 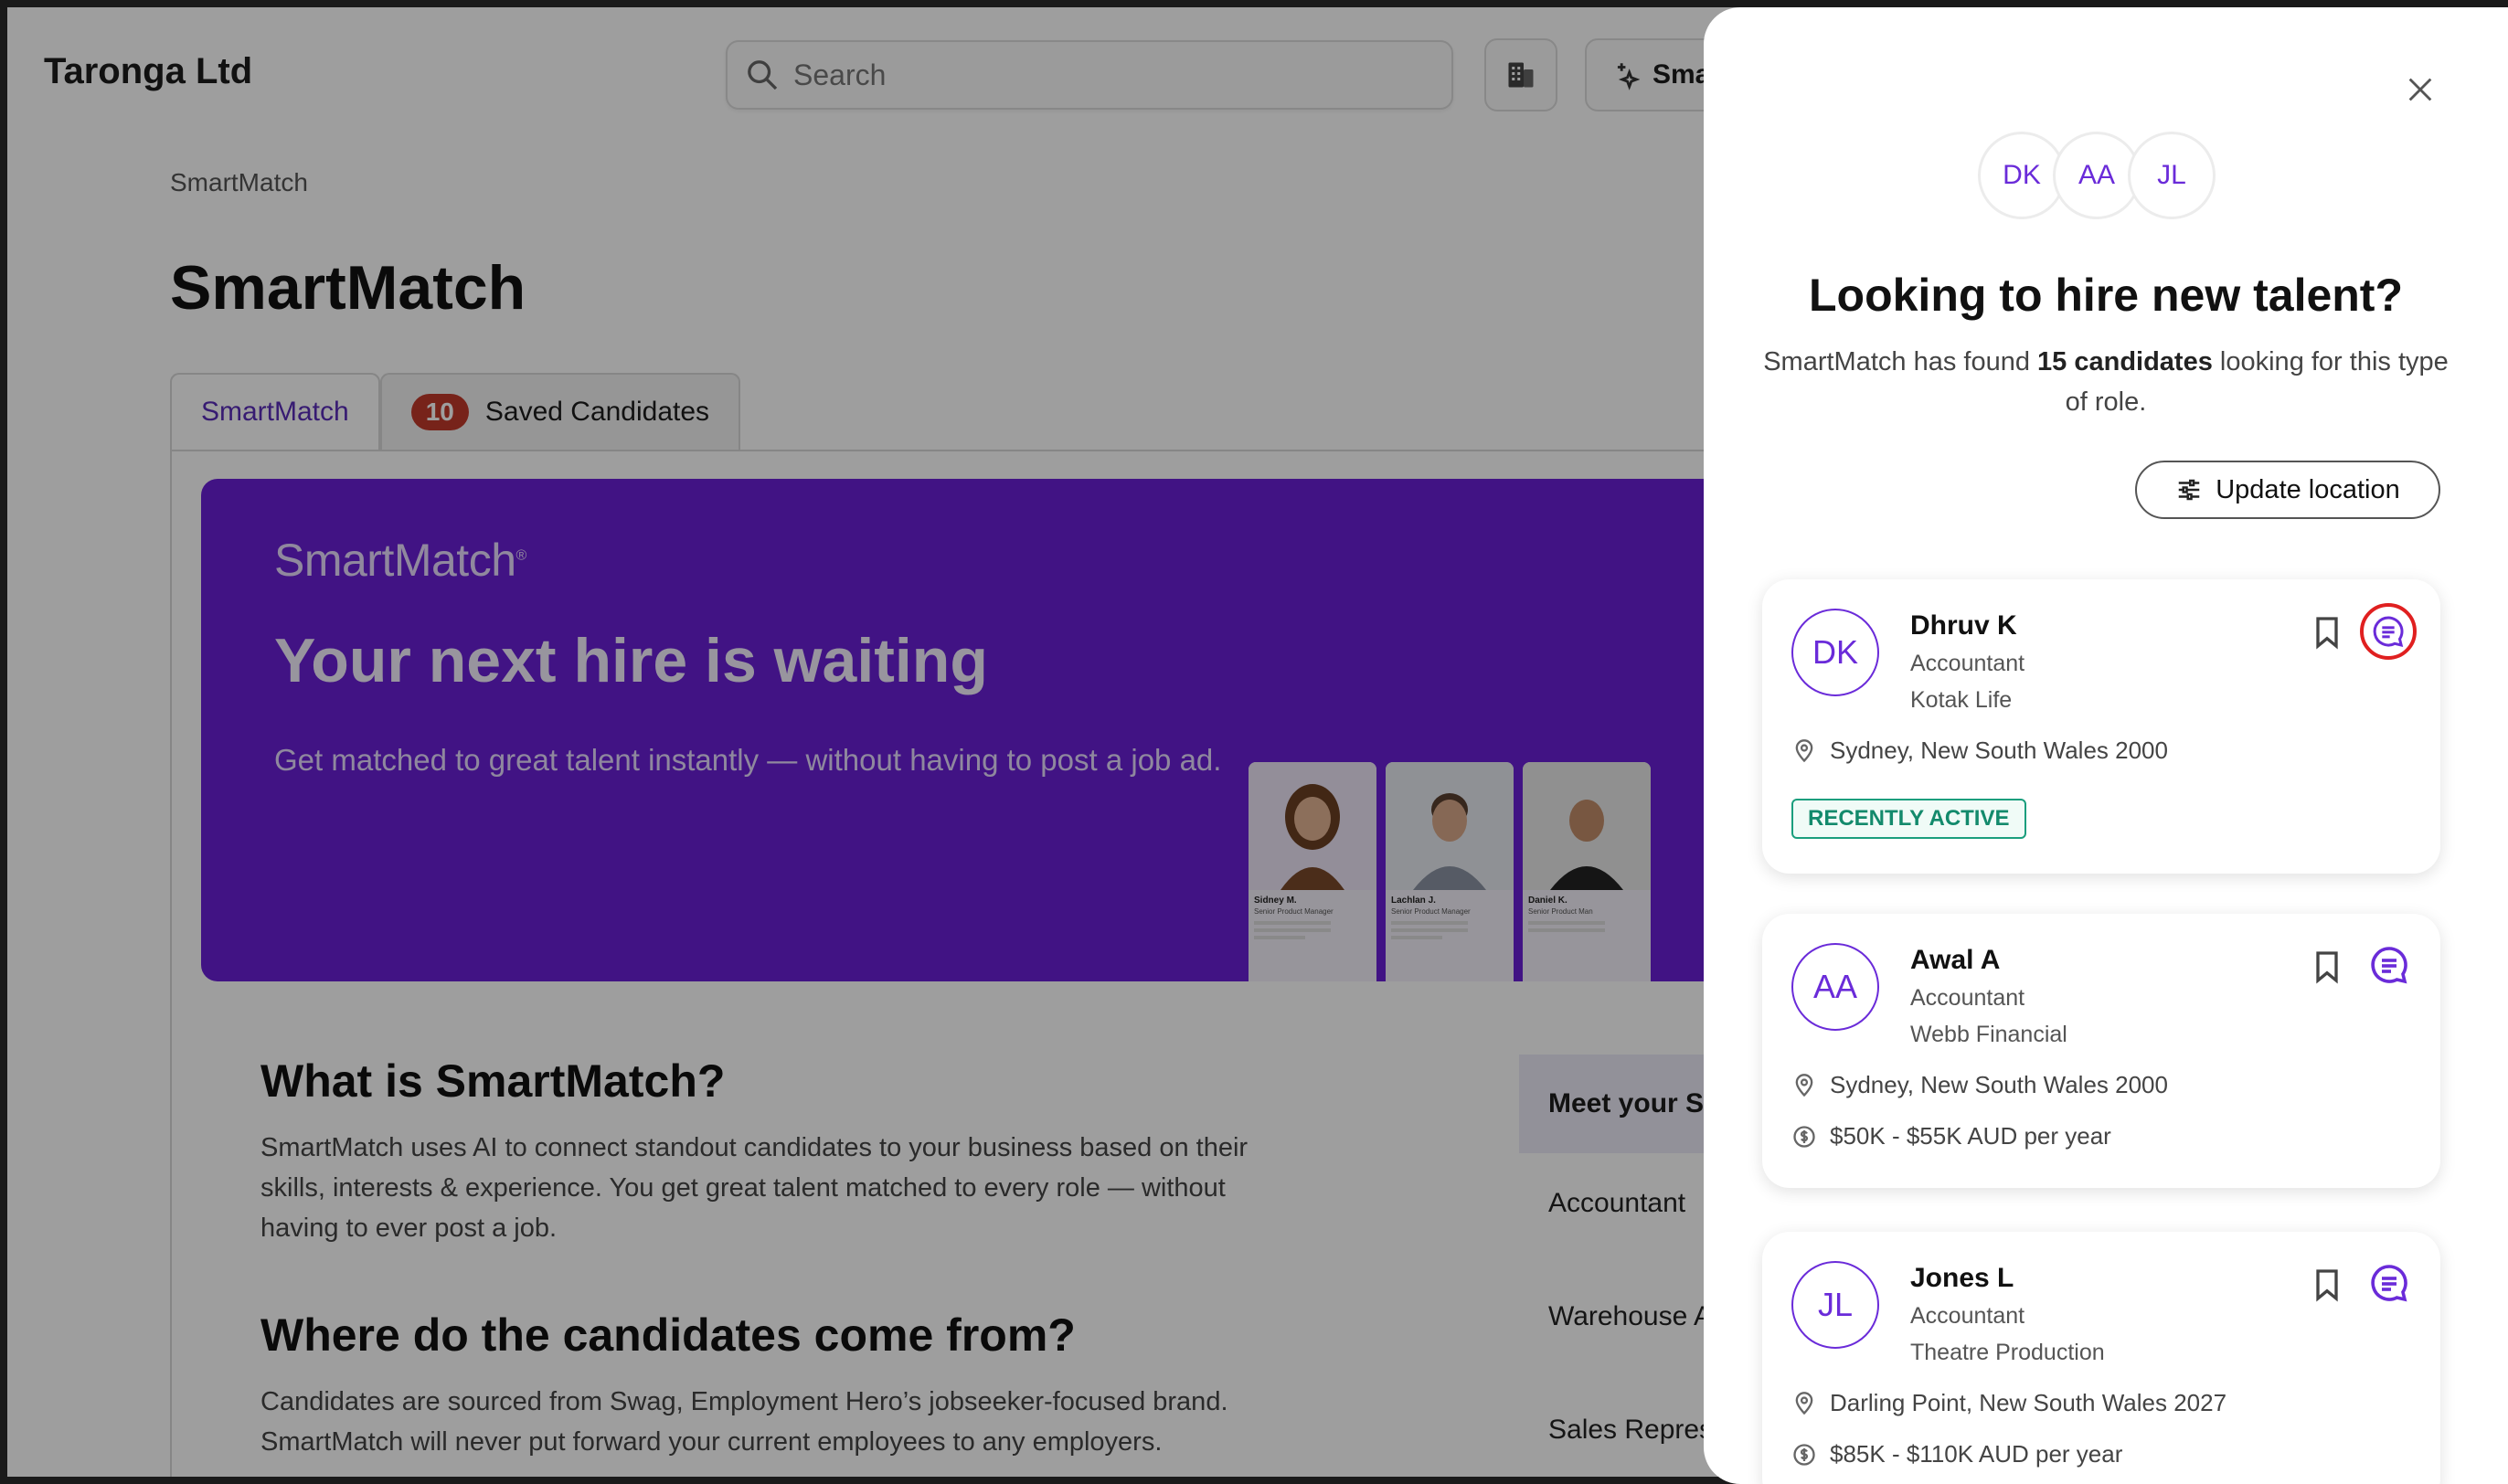 I want to click on candidate-location: Darling Point, New South Wales 2027, so click(x=2009, y=1403).